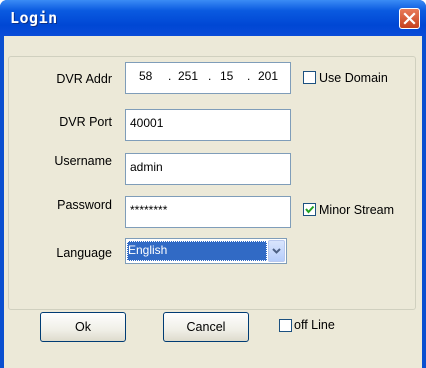  I want to click on ip-octet-2: 251, so click(188, 76).